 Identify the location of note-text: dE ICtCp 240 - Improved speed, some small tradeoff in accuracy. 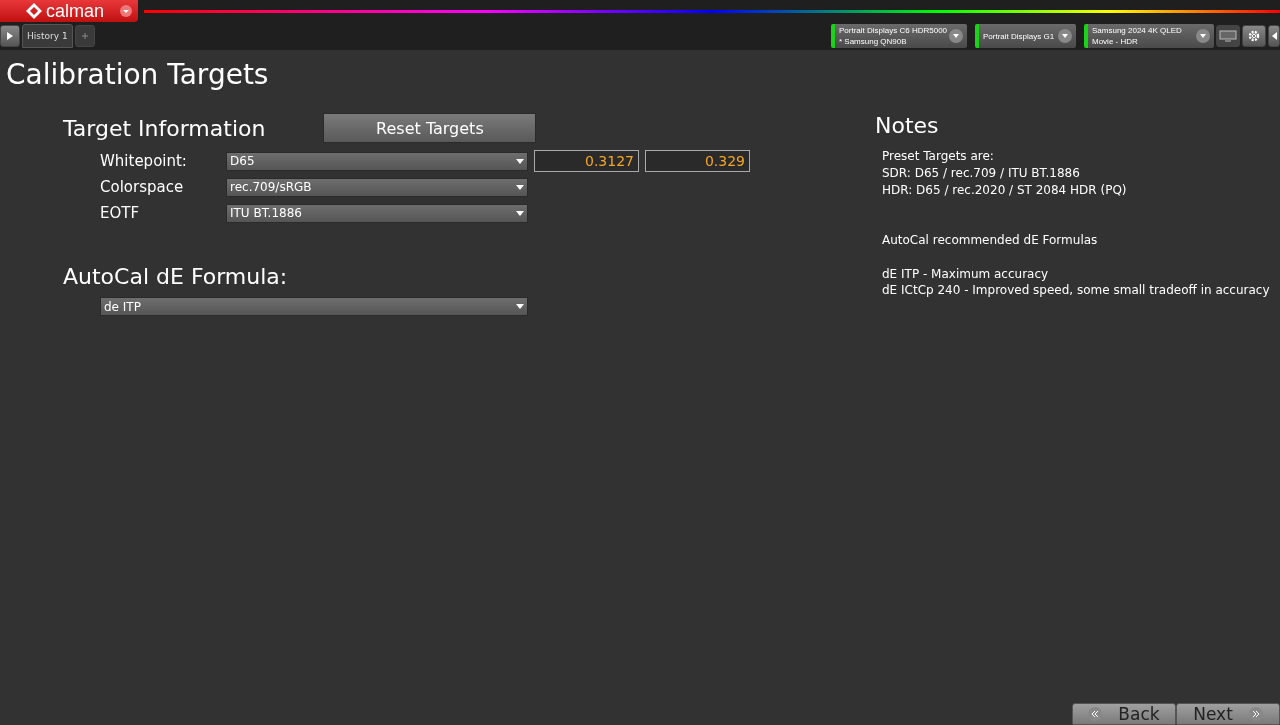
(1076, 291).